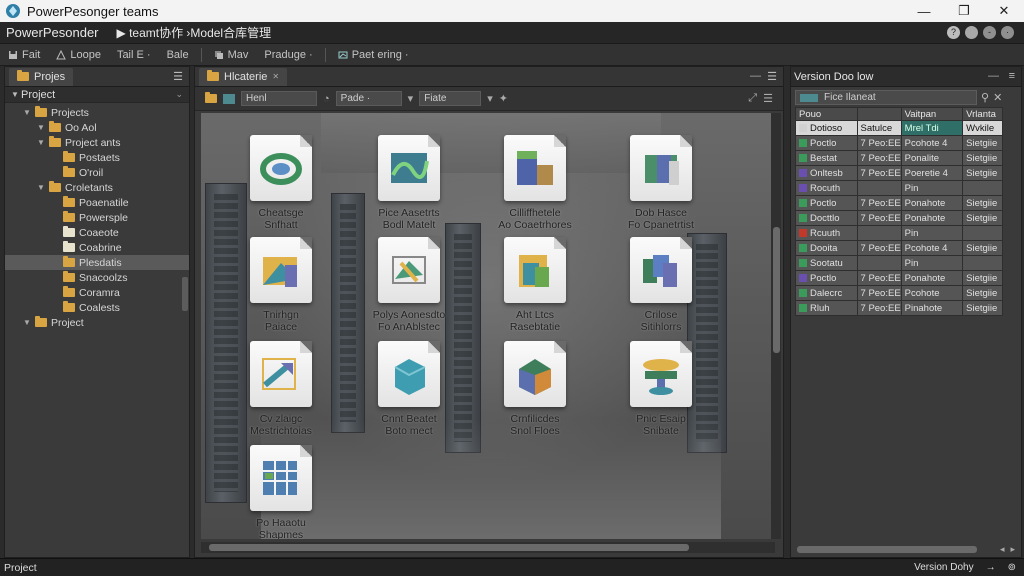 Image resolution: width=1024 pixels, height=576 pixels. Describe the element at coordinates (409, 285) in the screenshot. I see `asset-item: Polys Aonesdto Fo AnAblstec` at that location.